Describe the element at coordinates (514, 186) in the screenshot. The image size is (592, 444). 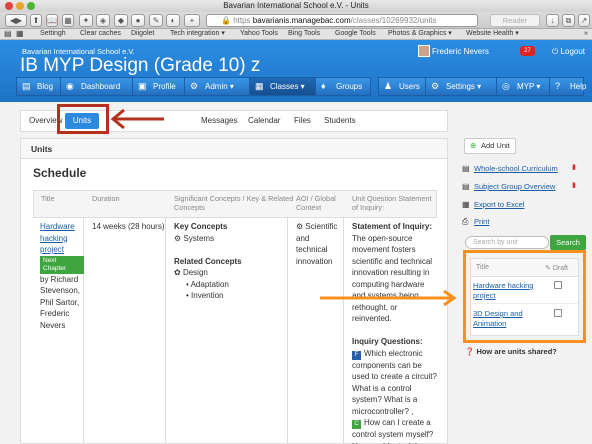
I see `subject-group-overview-link: Subject Group Overview` at that location.